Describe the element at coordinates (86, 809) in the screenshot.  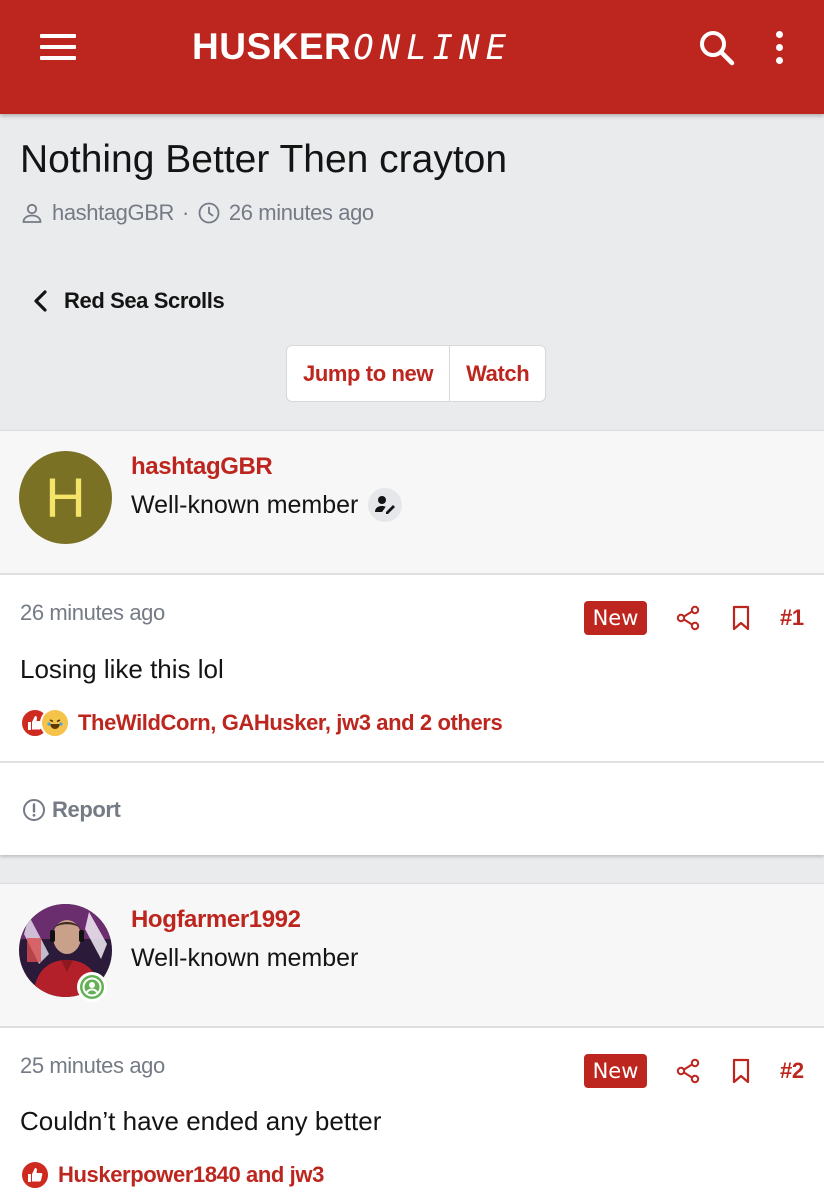
I see `report-label: Report` at that location.